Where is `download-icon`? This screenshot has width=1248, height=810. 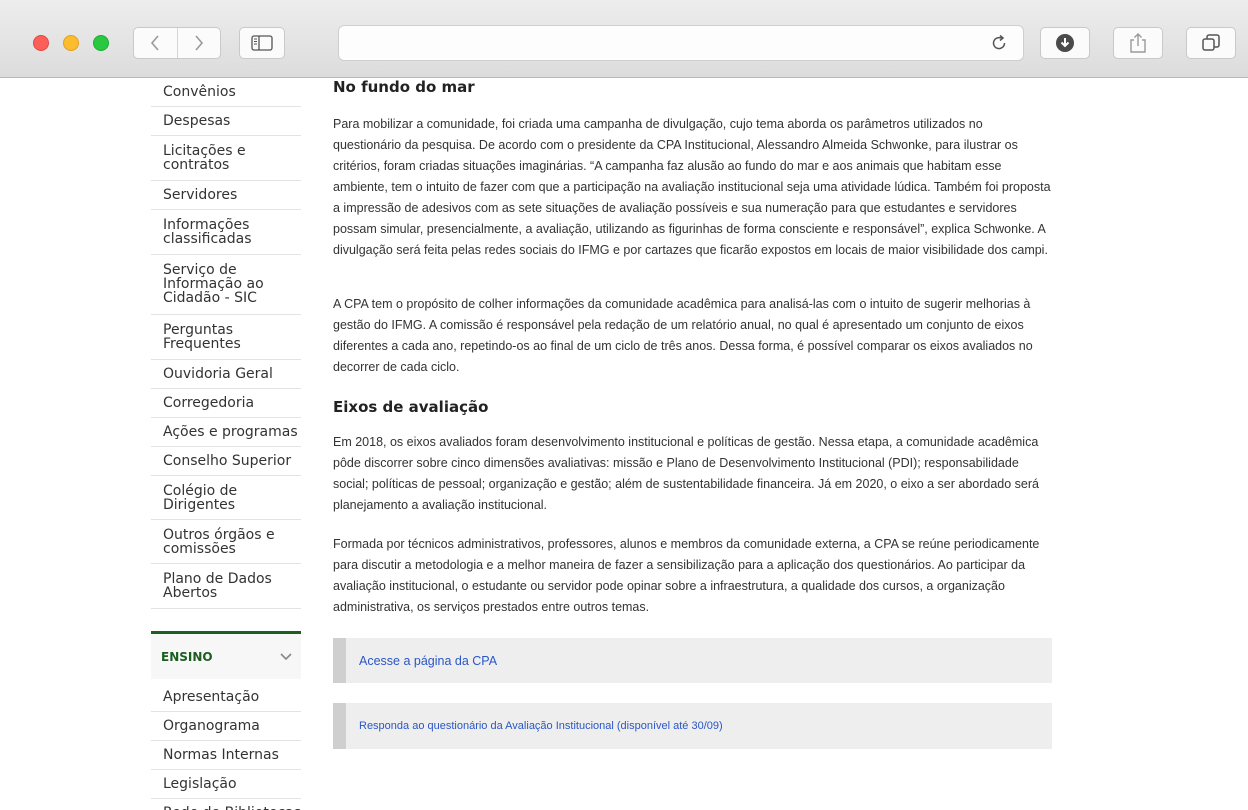 download-icon is located at coordinates (1065, 43).